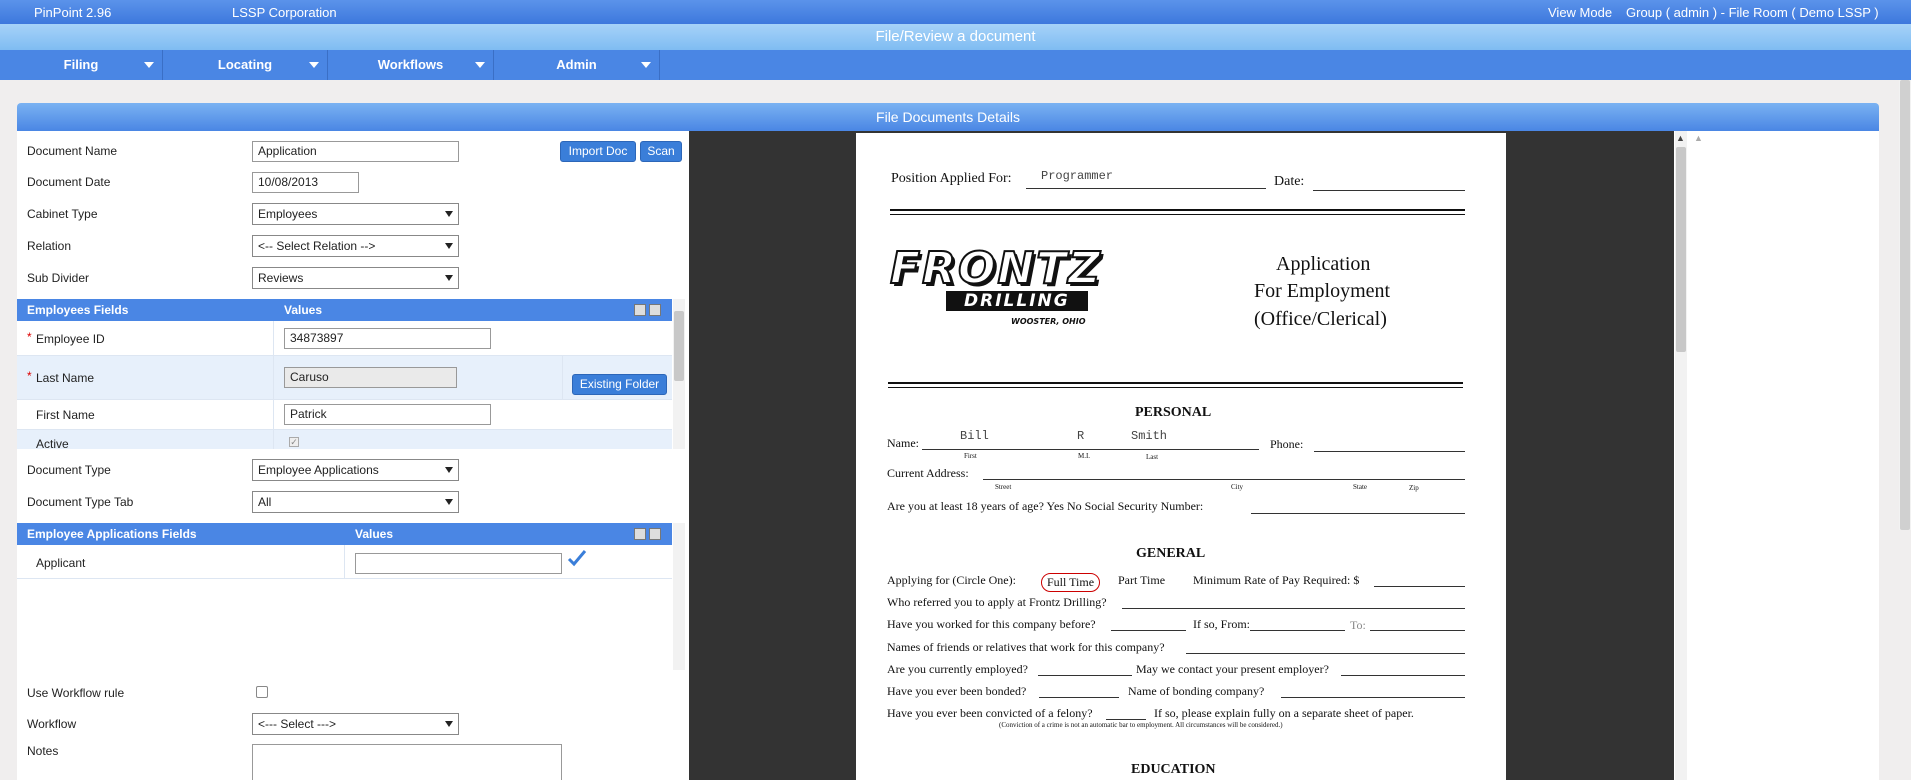 Image resolution: width=1911 pixels, height=780 pixels. What do you see at coordinates (72, 151) in the screenshot?
I see `document-name-label: Document Name` at bounding box center [72, 151].